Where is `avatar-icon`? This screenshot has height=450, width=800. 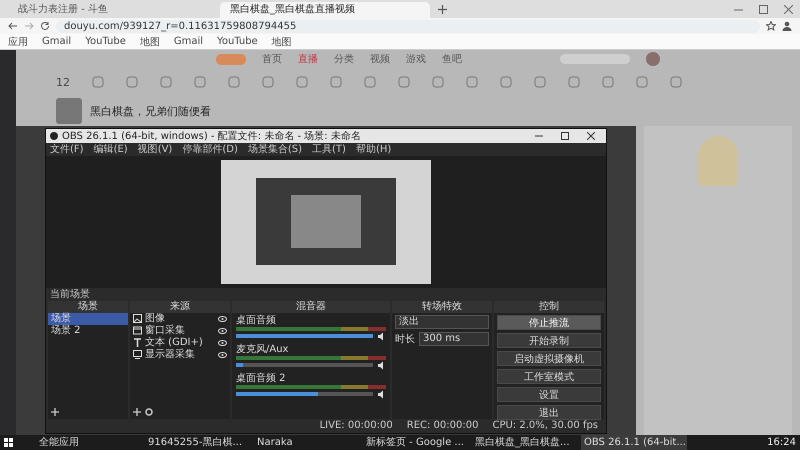 avatar-icon is located at coordinates (653, 59).